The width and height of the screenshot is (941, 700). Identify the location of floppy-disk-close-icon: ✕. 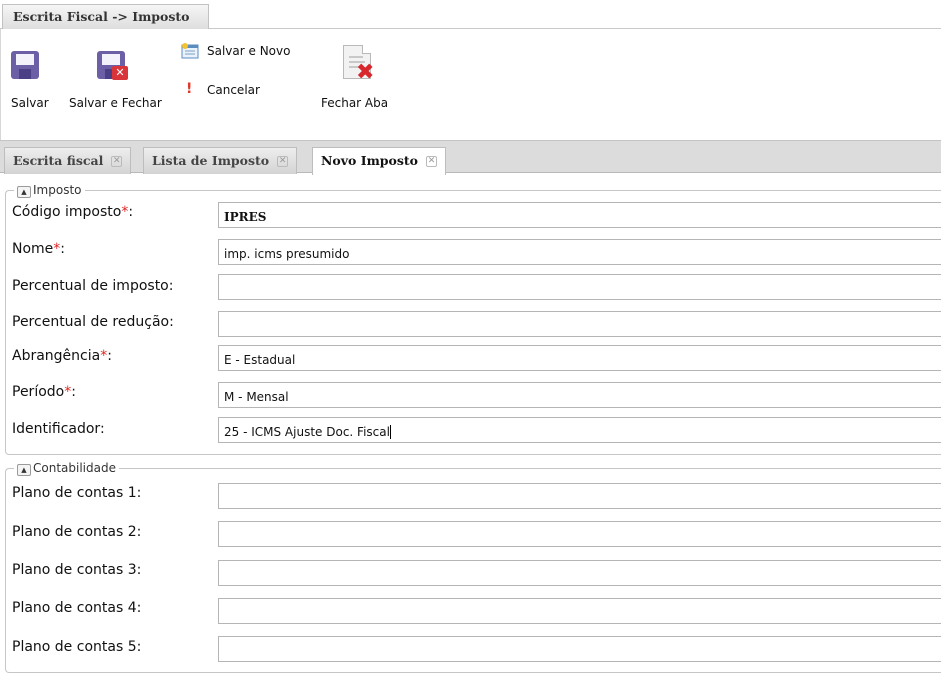
(112, 65).